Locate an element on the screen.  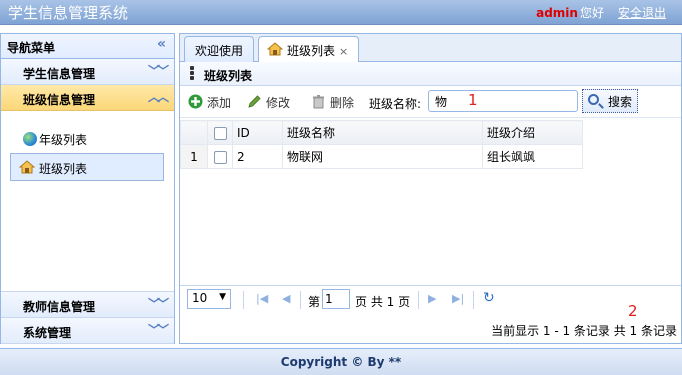
data-grid: ID 班级名称 班级介绍 1 2 物联网 组长飒飒 is located at coordinates (381, 144).